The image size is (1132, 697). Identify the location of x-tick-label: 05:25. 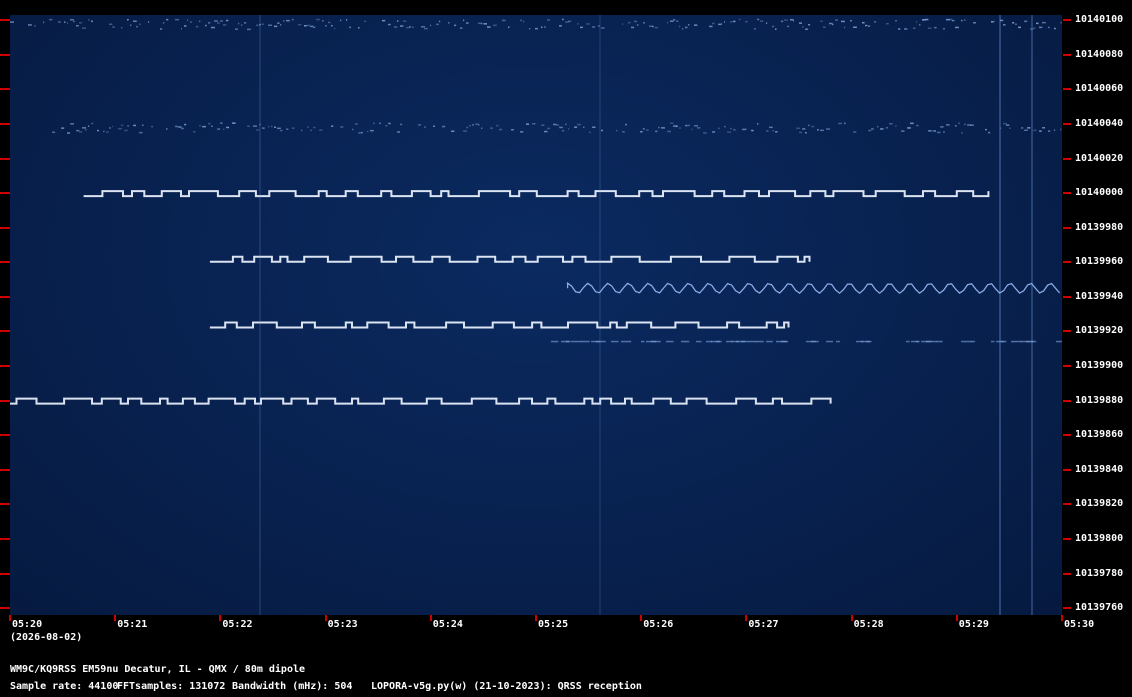
(553, 624).